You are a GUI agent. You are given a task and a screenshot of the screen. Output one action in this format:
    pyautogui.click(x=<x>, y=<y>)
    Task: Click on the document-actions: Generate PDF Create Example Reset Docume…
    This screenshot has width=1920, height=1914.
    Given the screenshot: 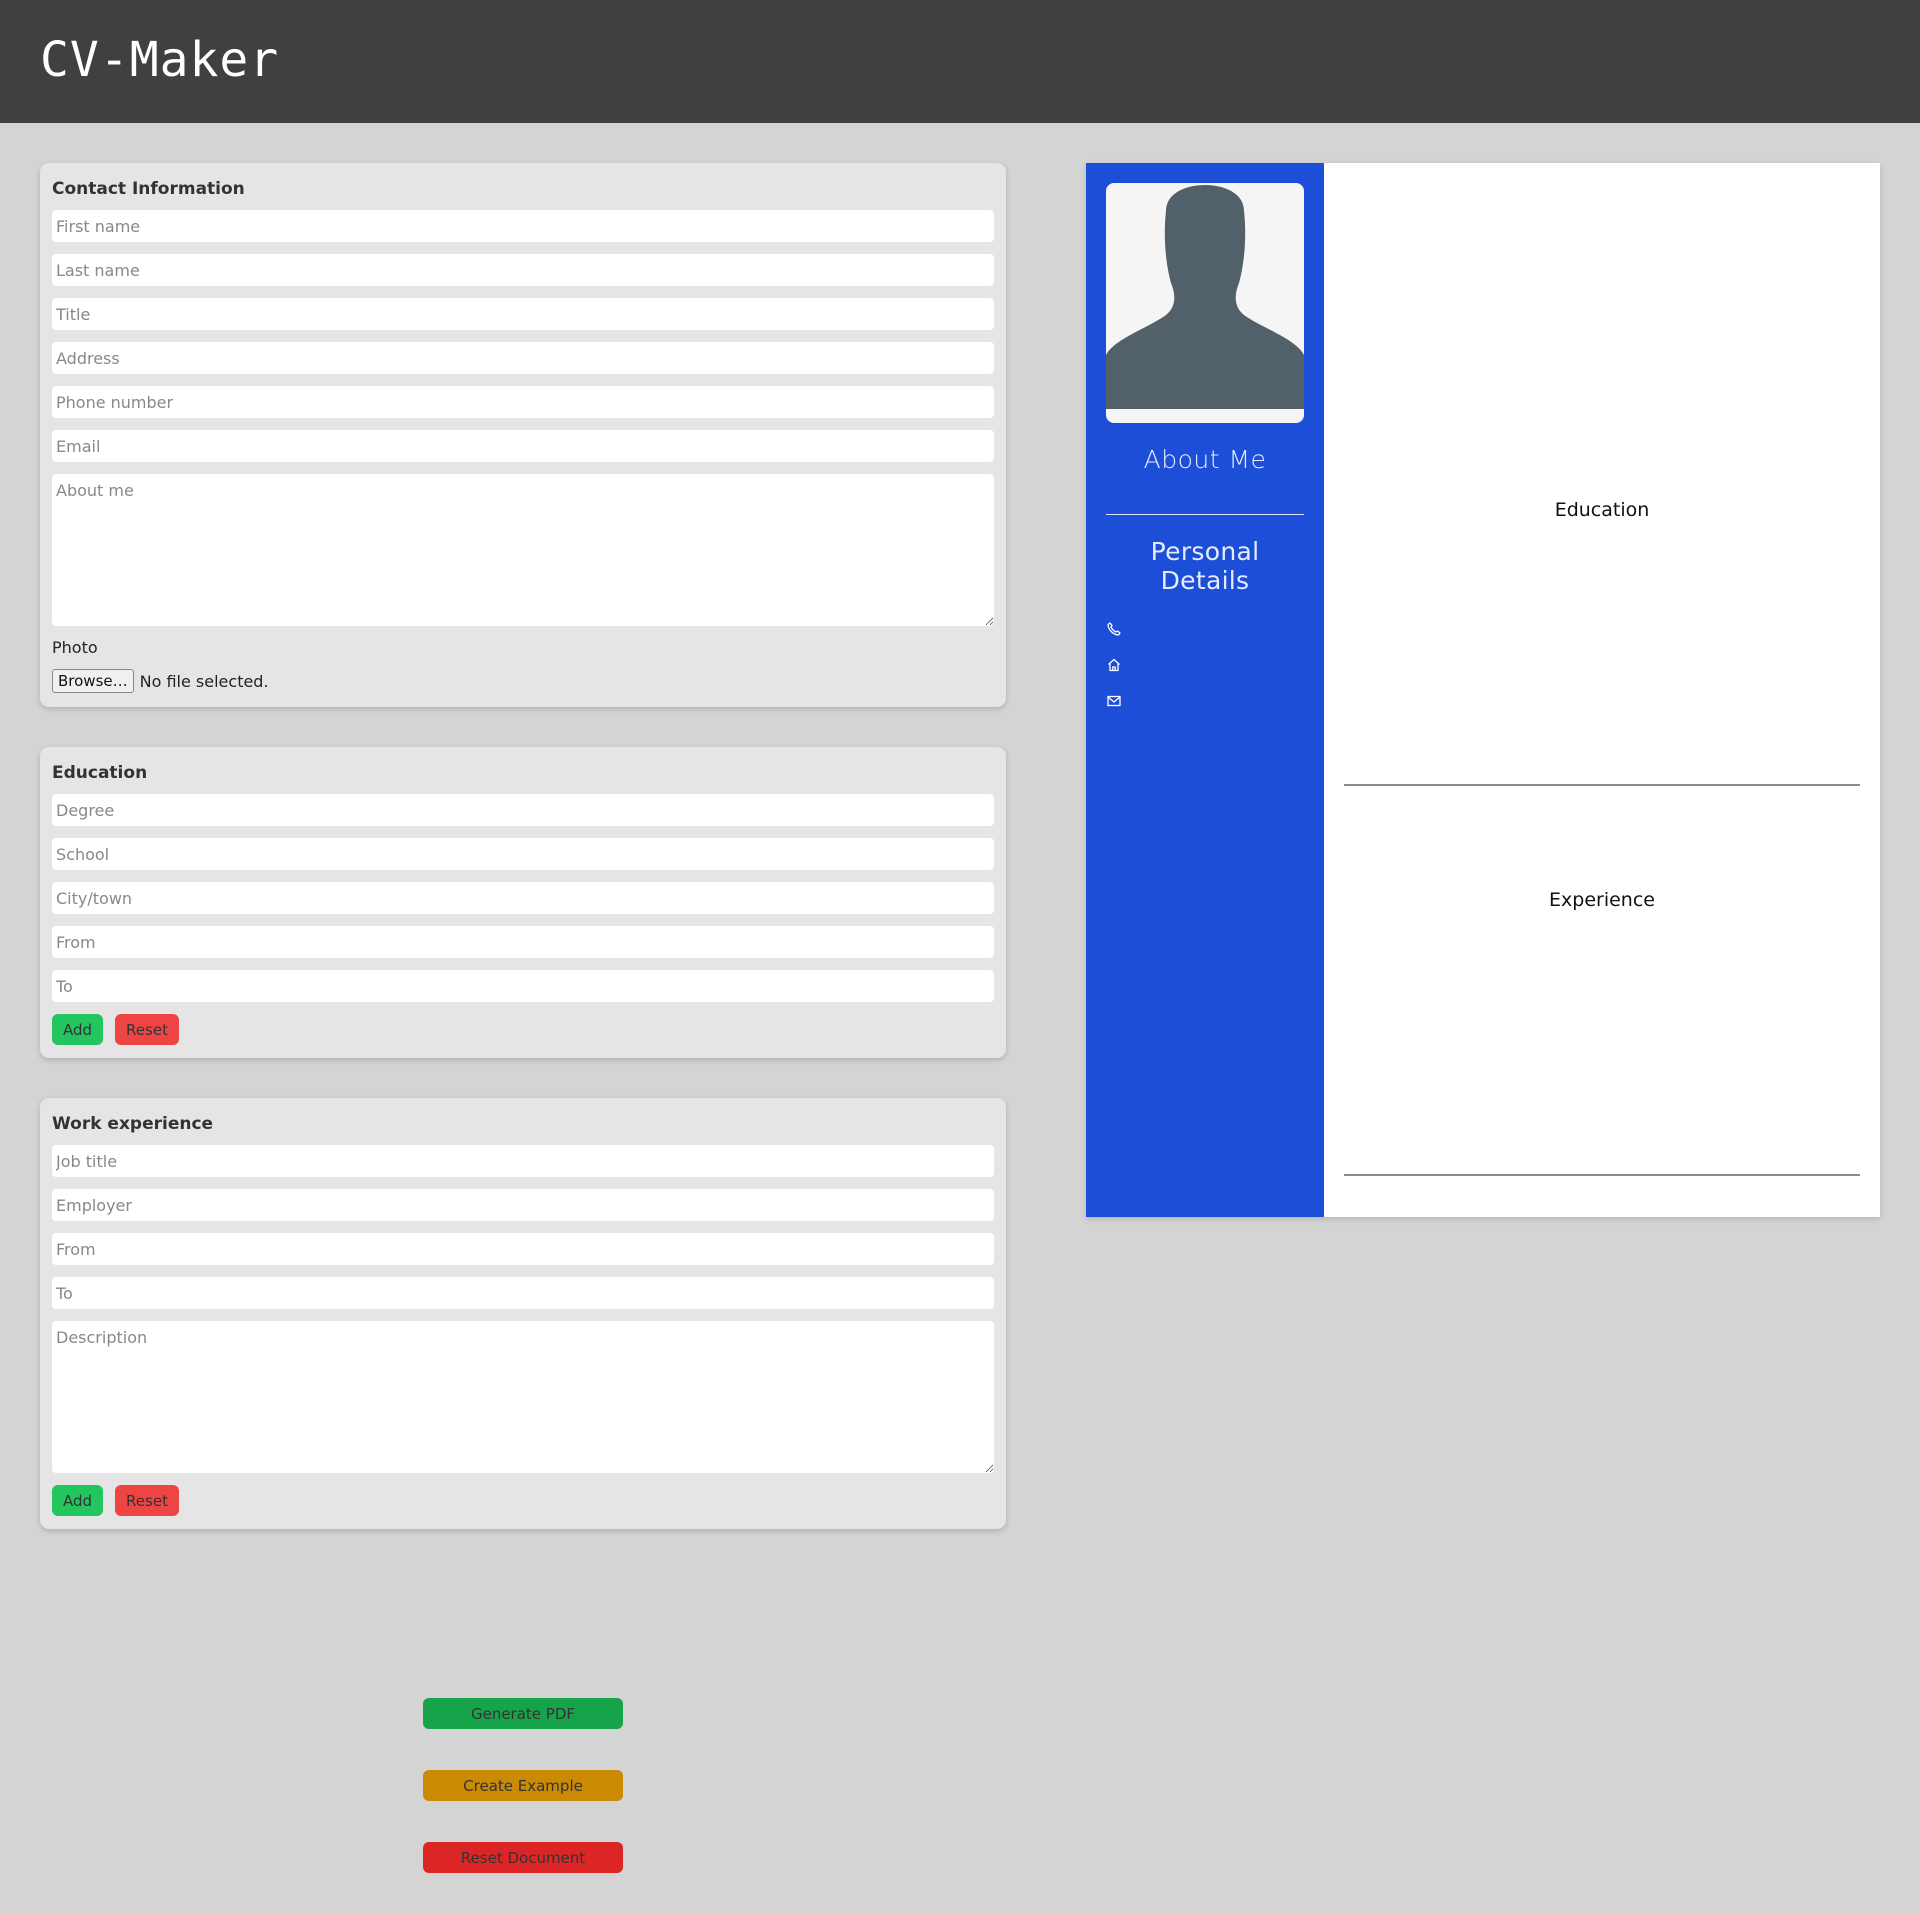 What is the action you would take?
    pyautogui.click(x=523, y=1806)
    